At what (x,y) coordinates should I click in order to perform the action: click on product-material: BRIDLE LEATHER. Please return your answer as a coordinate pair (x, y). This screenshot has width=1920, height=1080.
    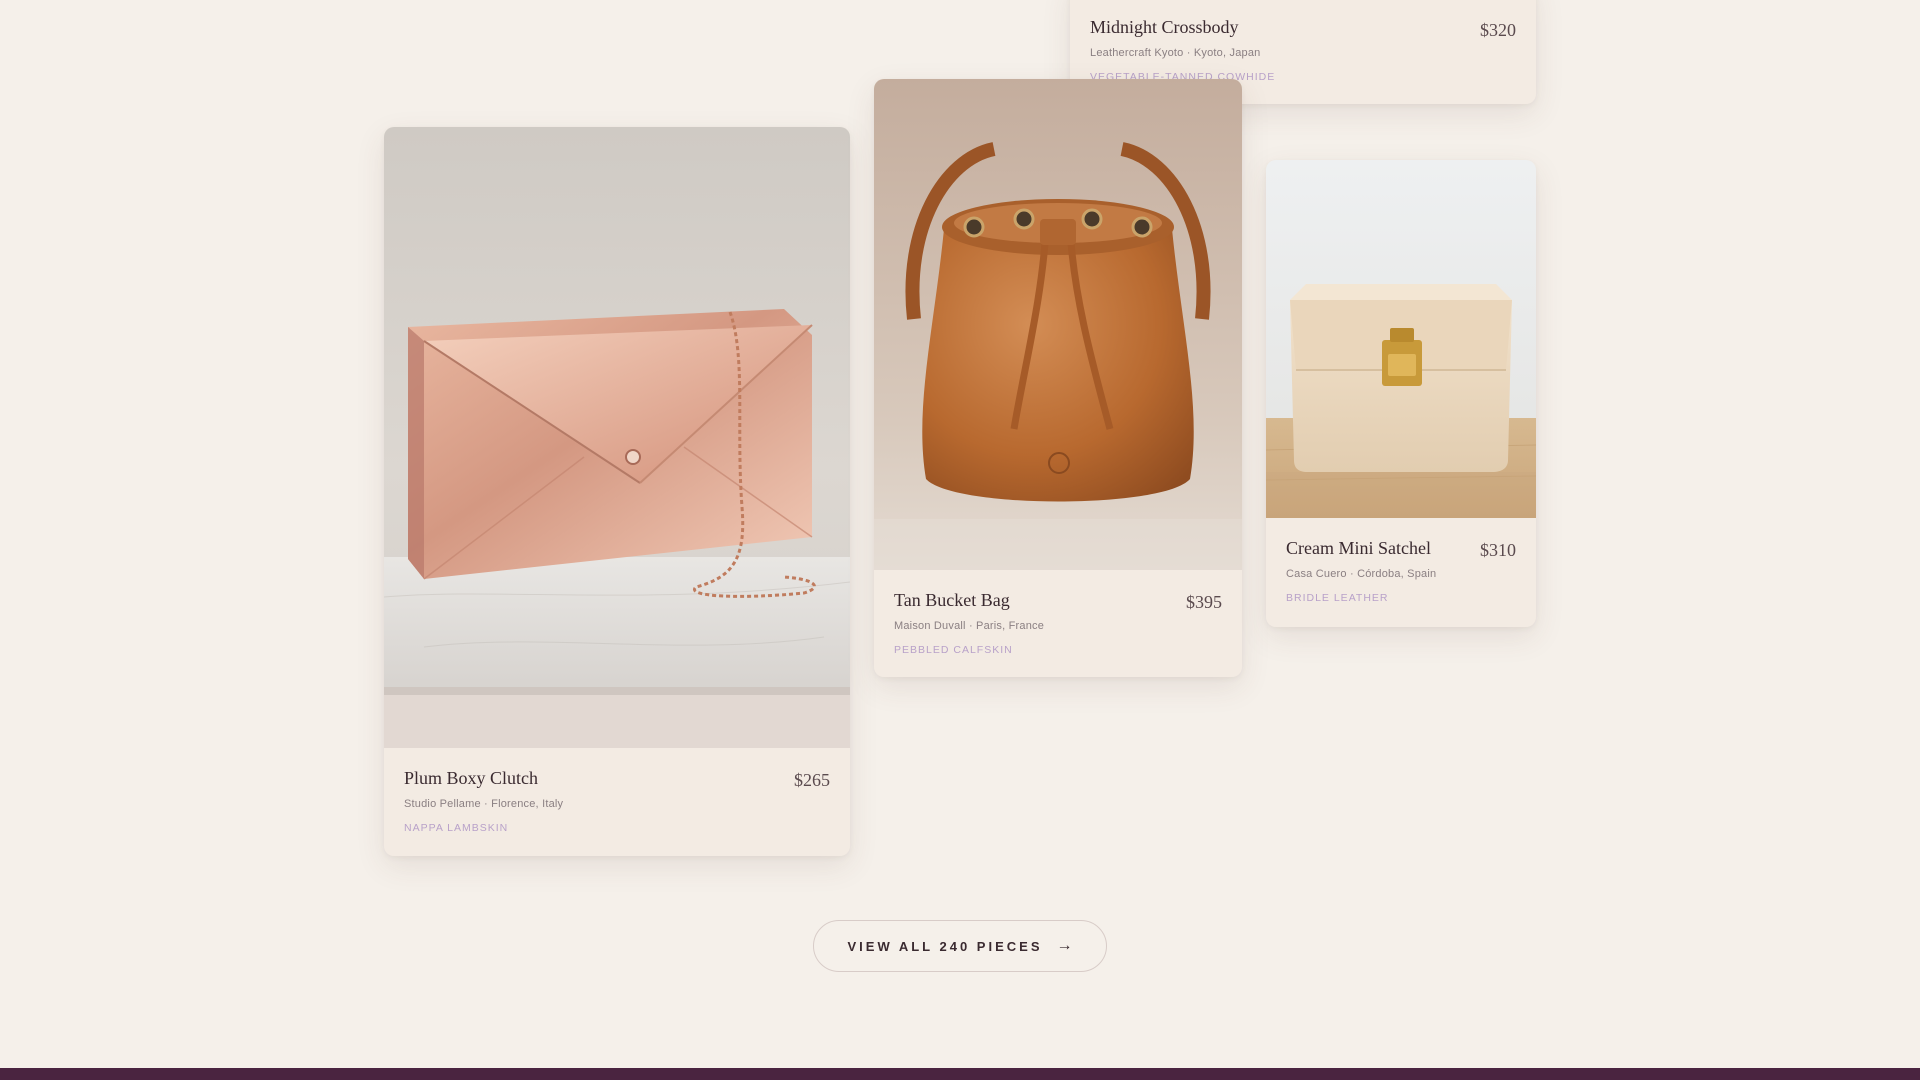
    Looking at the image, I should click on (1337, 597).